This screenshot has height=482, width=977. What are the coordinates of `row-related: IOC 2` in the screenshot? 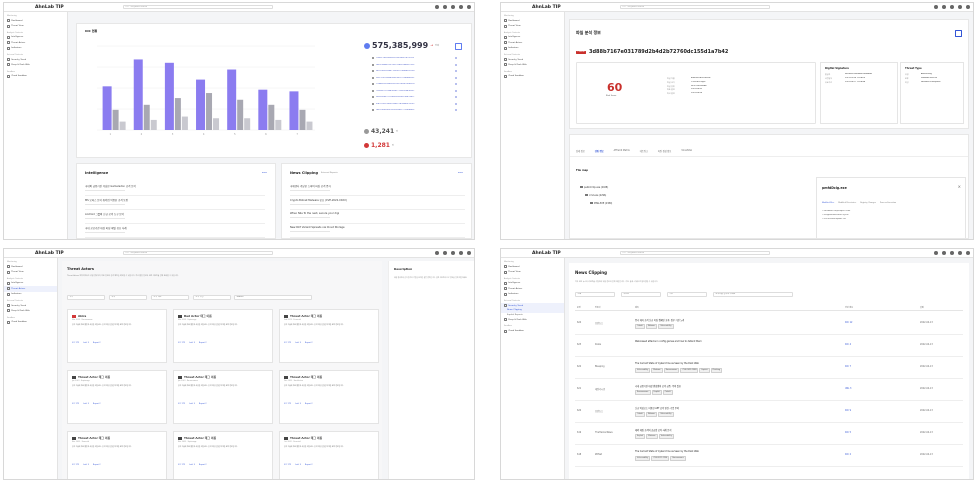 It's located at (848, 454).